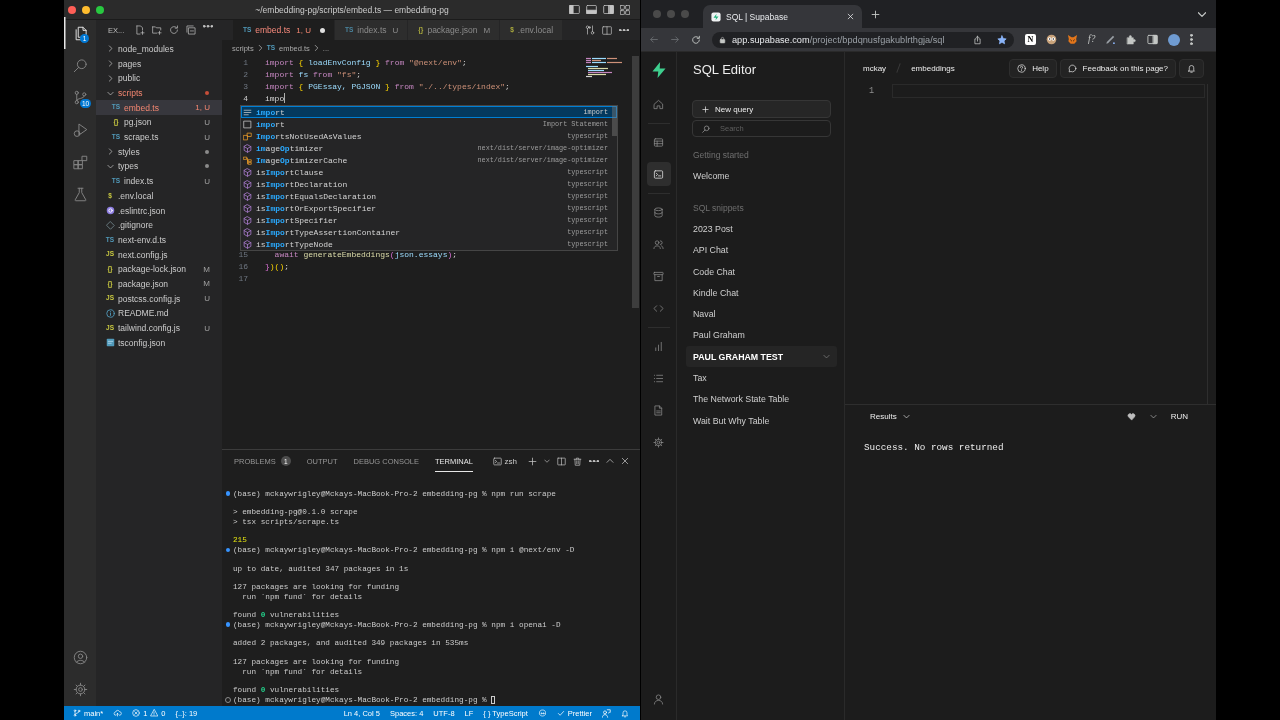 The width and height of the screenshot is (1280, 720). Describe the element at coordinates (159, 210) in the screenshot. I see `file-tree-item: .eslintrc.json` at that location.